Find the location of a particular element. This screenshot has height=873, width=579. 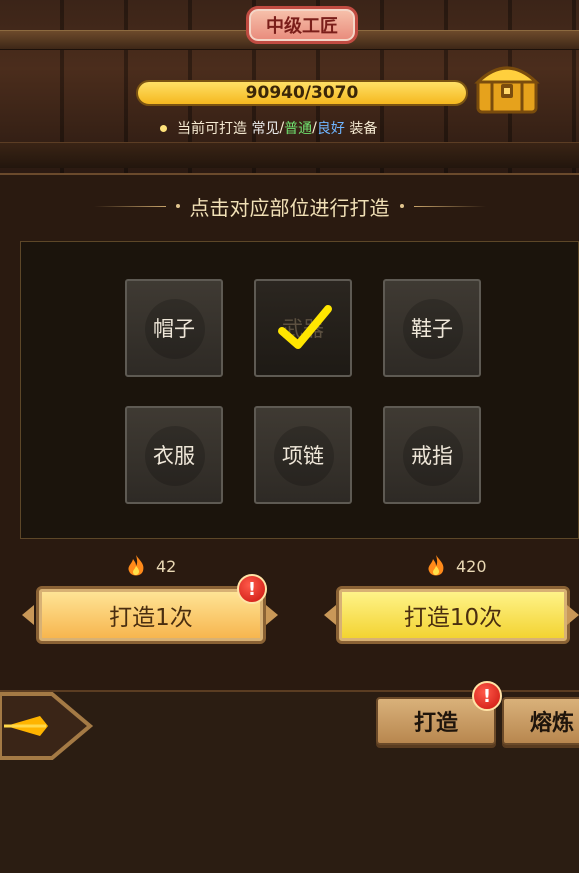

slot-label: 项链 is located at coordinates (303, 456).